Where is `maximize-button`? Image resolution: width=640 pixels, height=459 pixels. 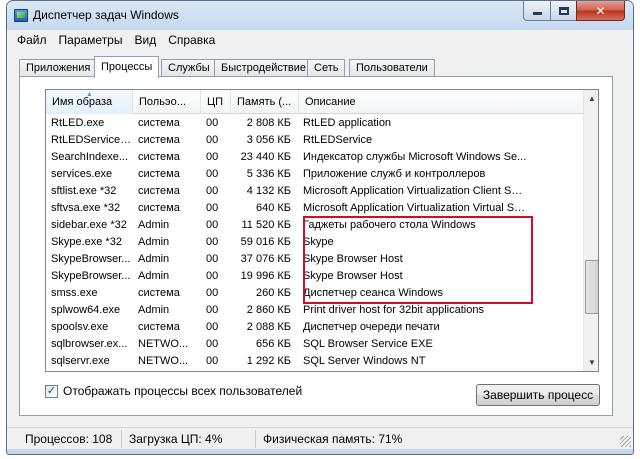 maximize-button is located at coordinates (563, 11).